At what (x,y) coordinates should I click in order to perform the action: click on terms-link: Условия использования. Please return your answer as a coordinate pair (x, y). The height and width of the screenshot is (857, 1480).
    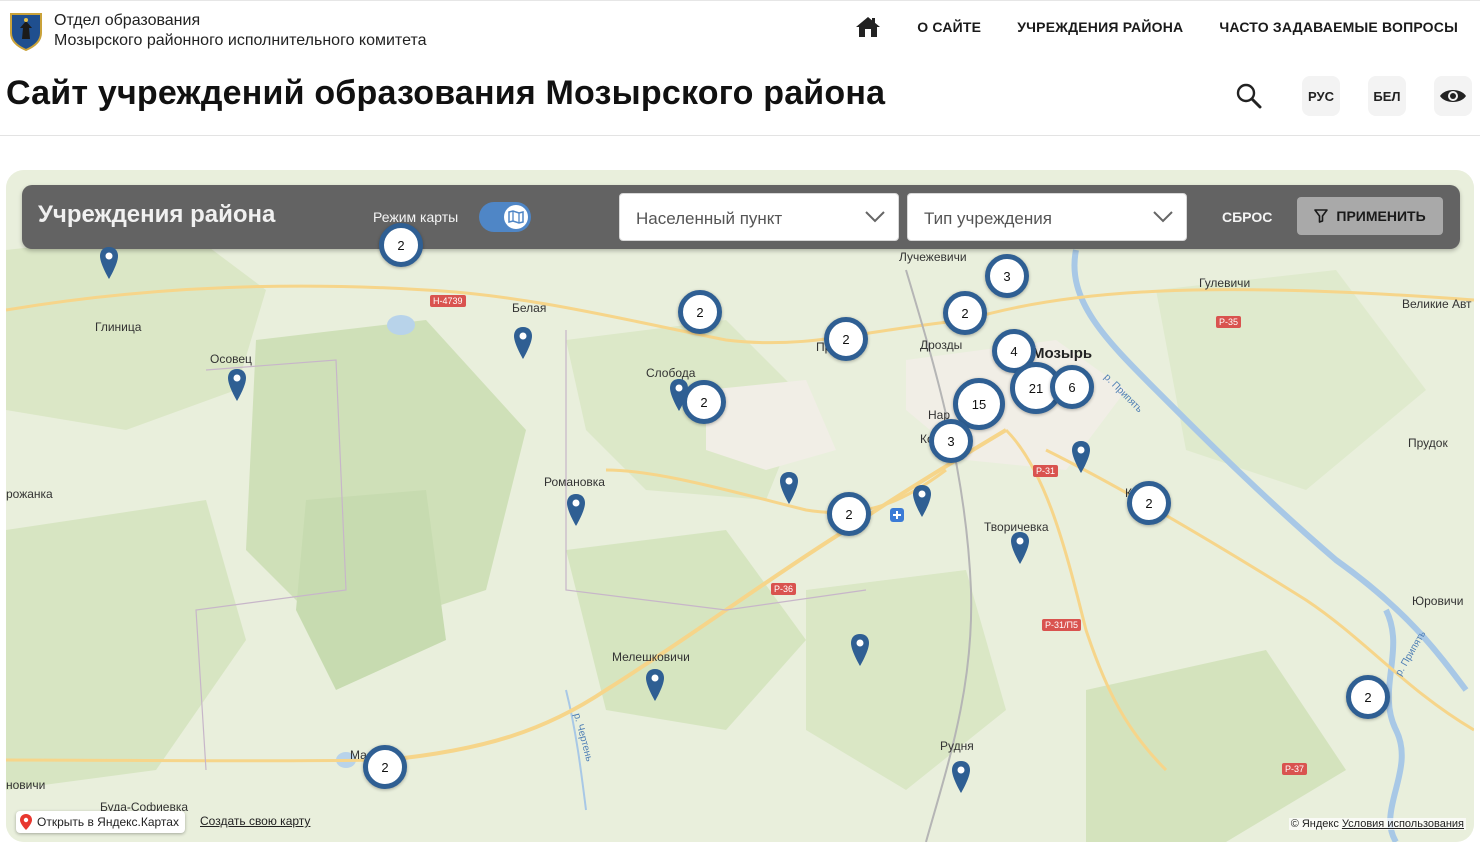
    Looking at the image, I should click on (1403, 824).